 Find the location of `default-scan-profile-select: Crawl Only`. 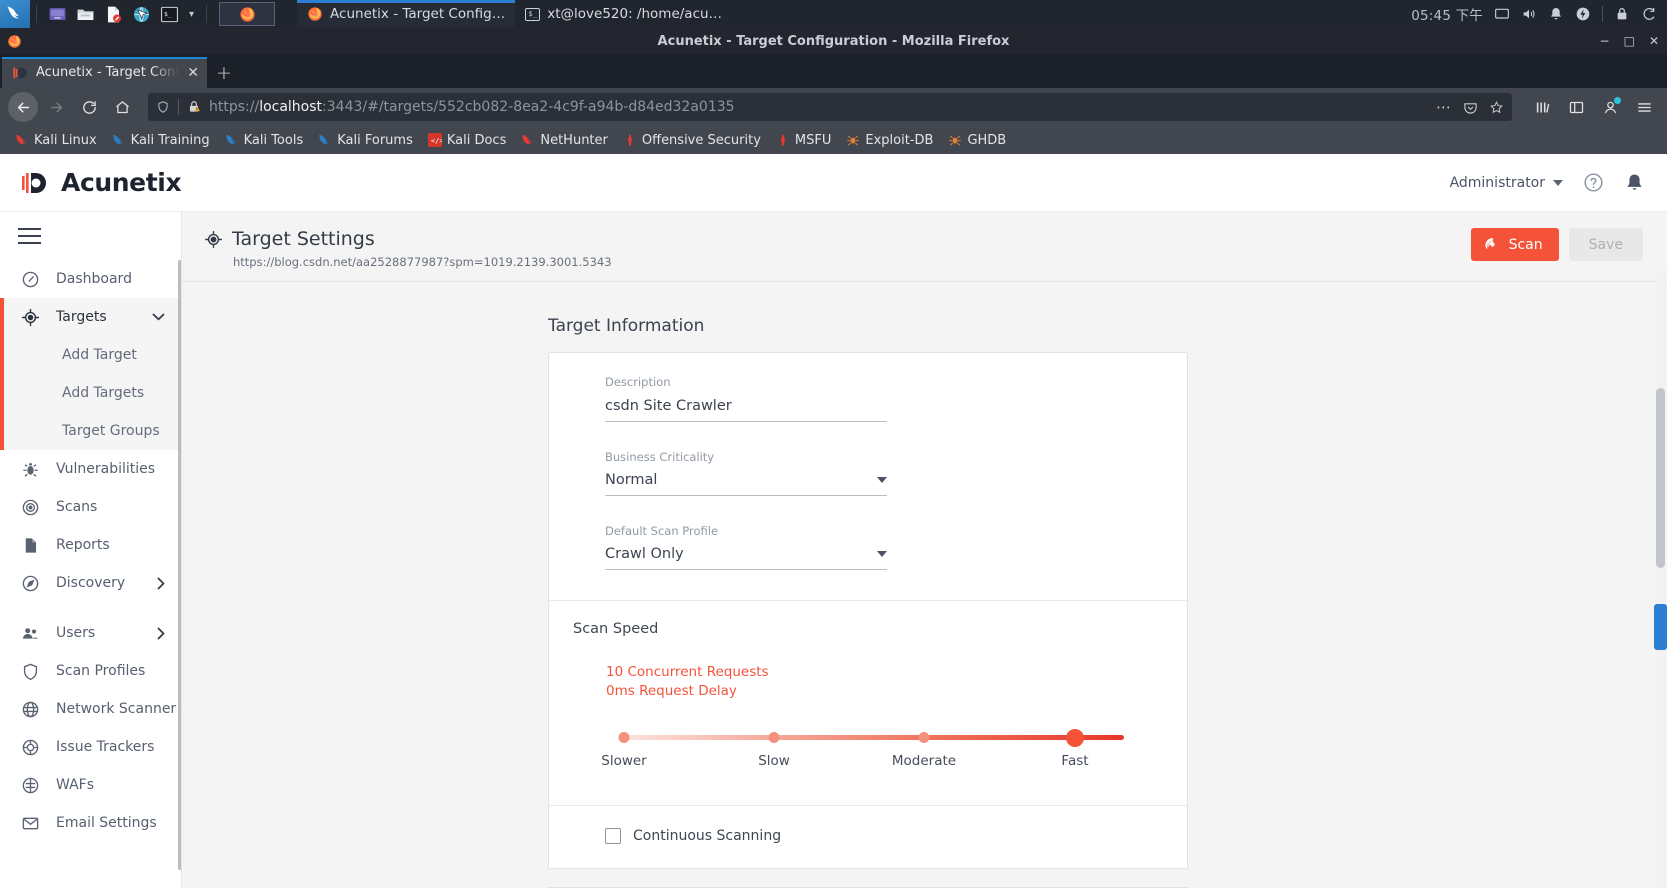

default-scan-profile-select: Crawl Only is located at coordinates (746, 557).